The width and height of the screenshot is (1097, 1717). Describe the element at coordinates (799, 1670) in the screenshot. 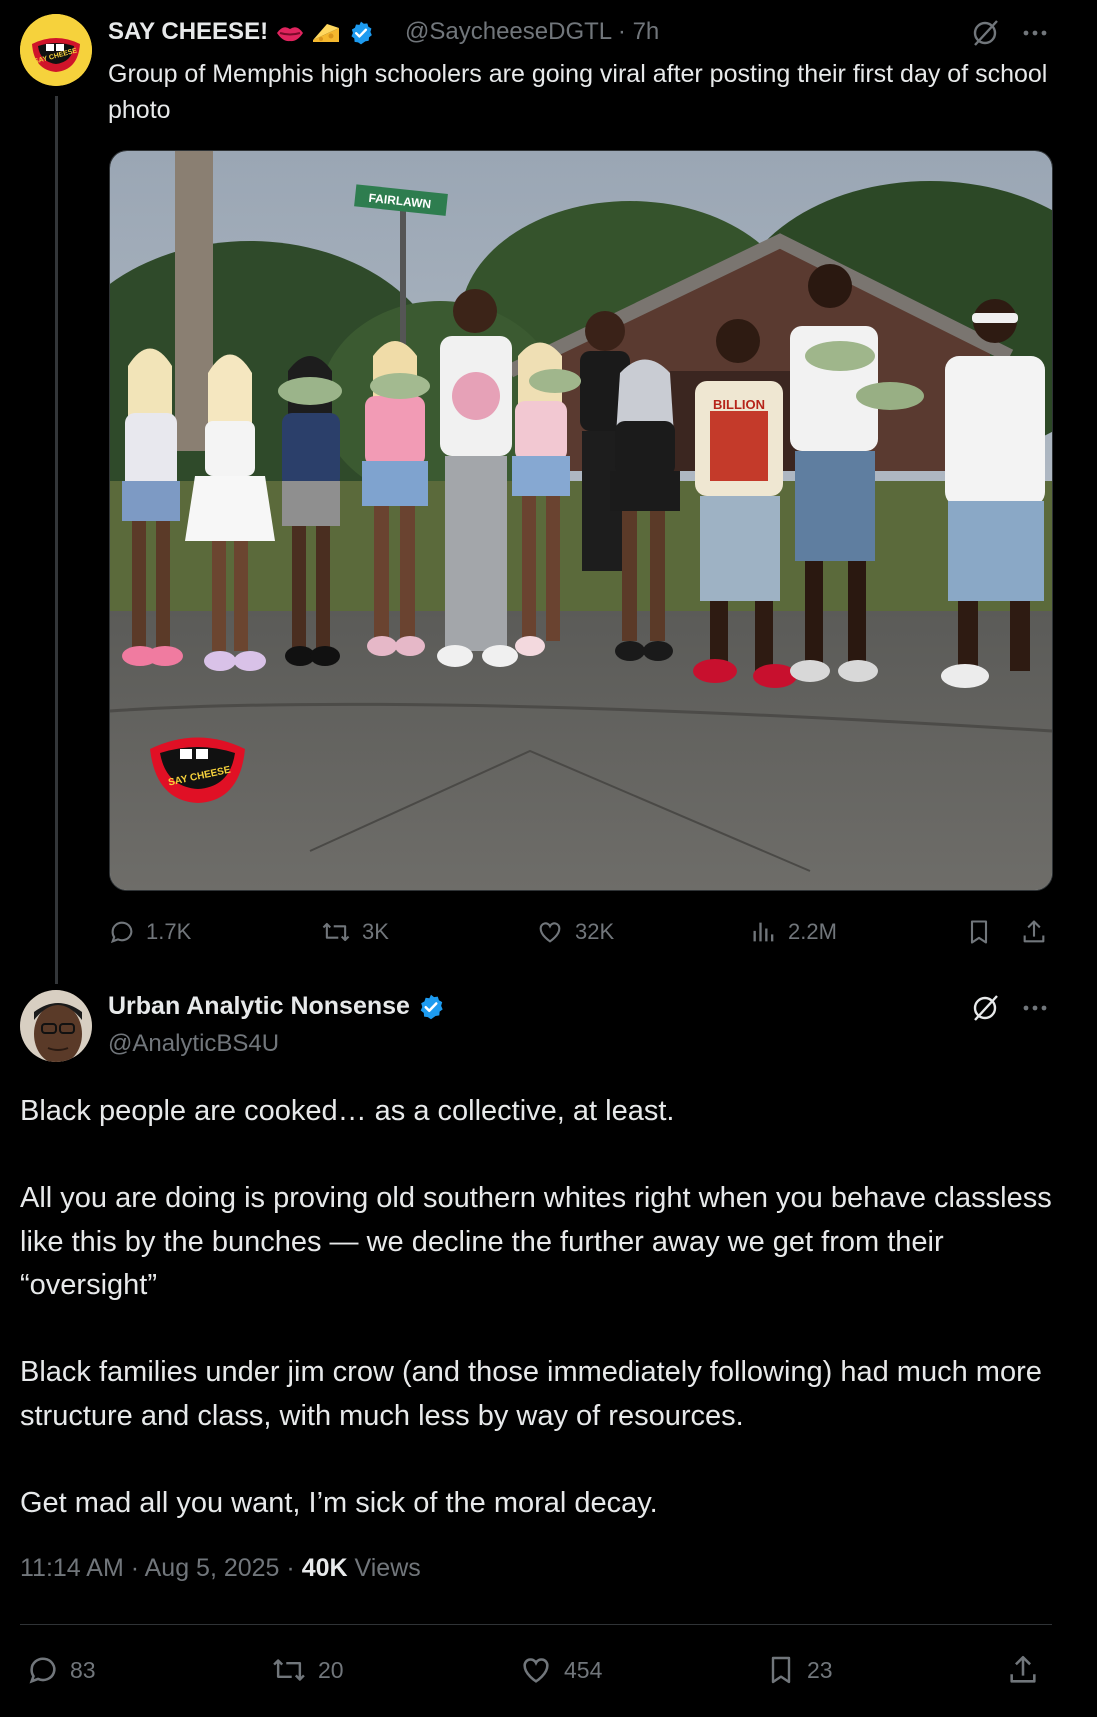

I see `bookmark-button: 23` at that location.